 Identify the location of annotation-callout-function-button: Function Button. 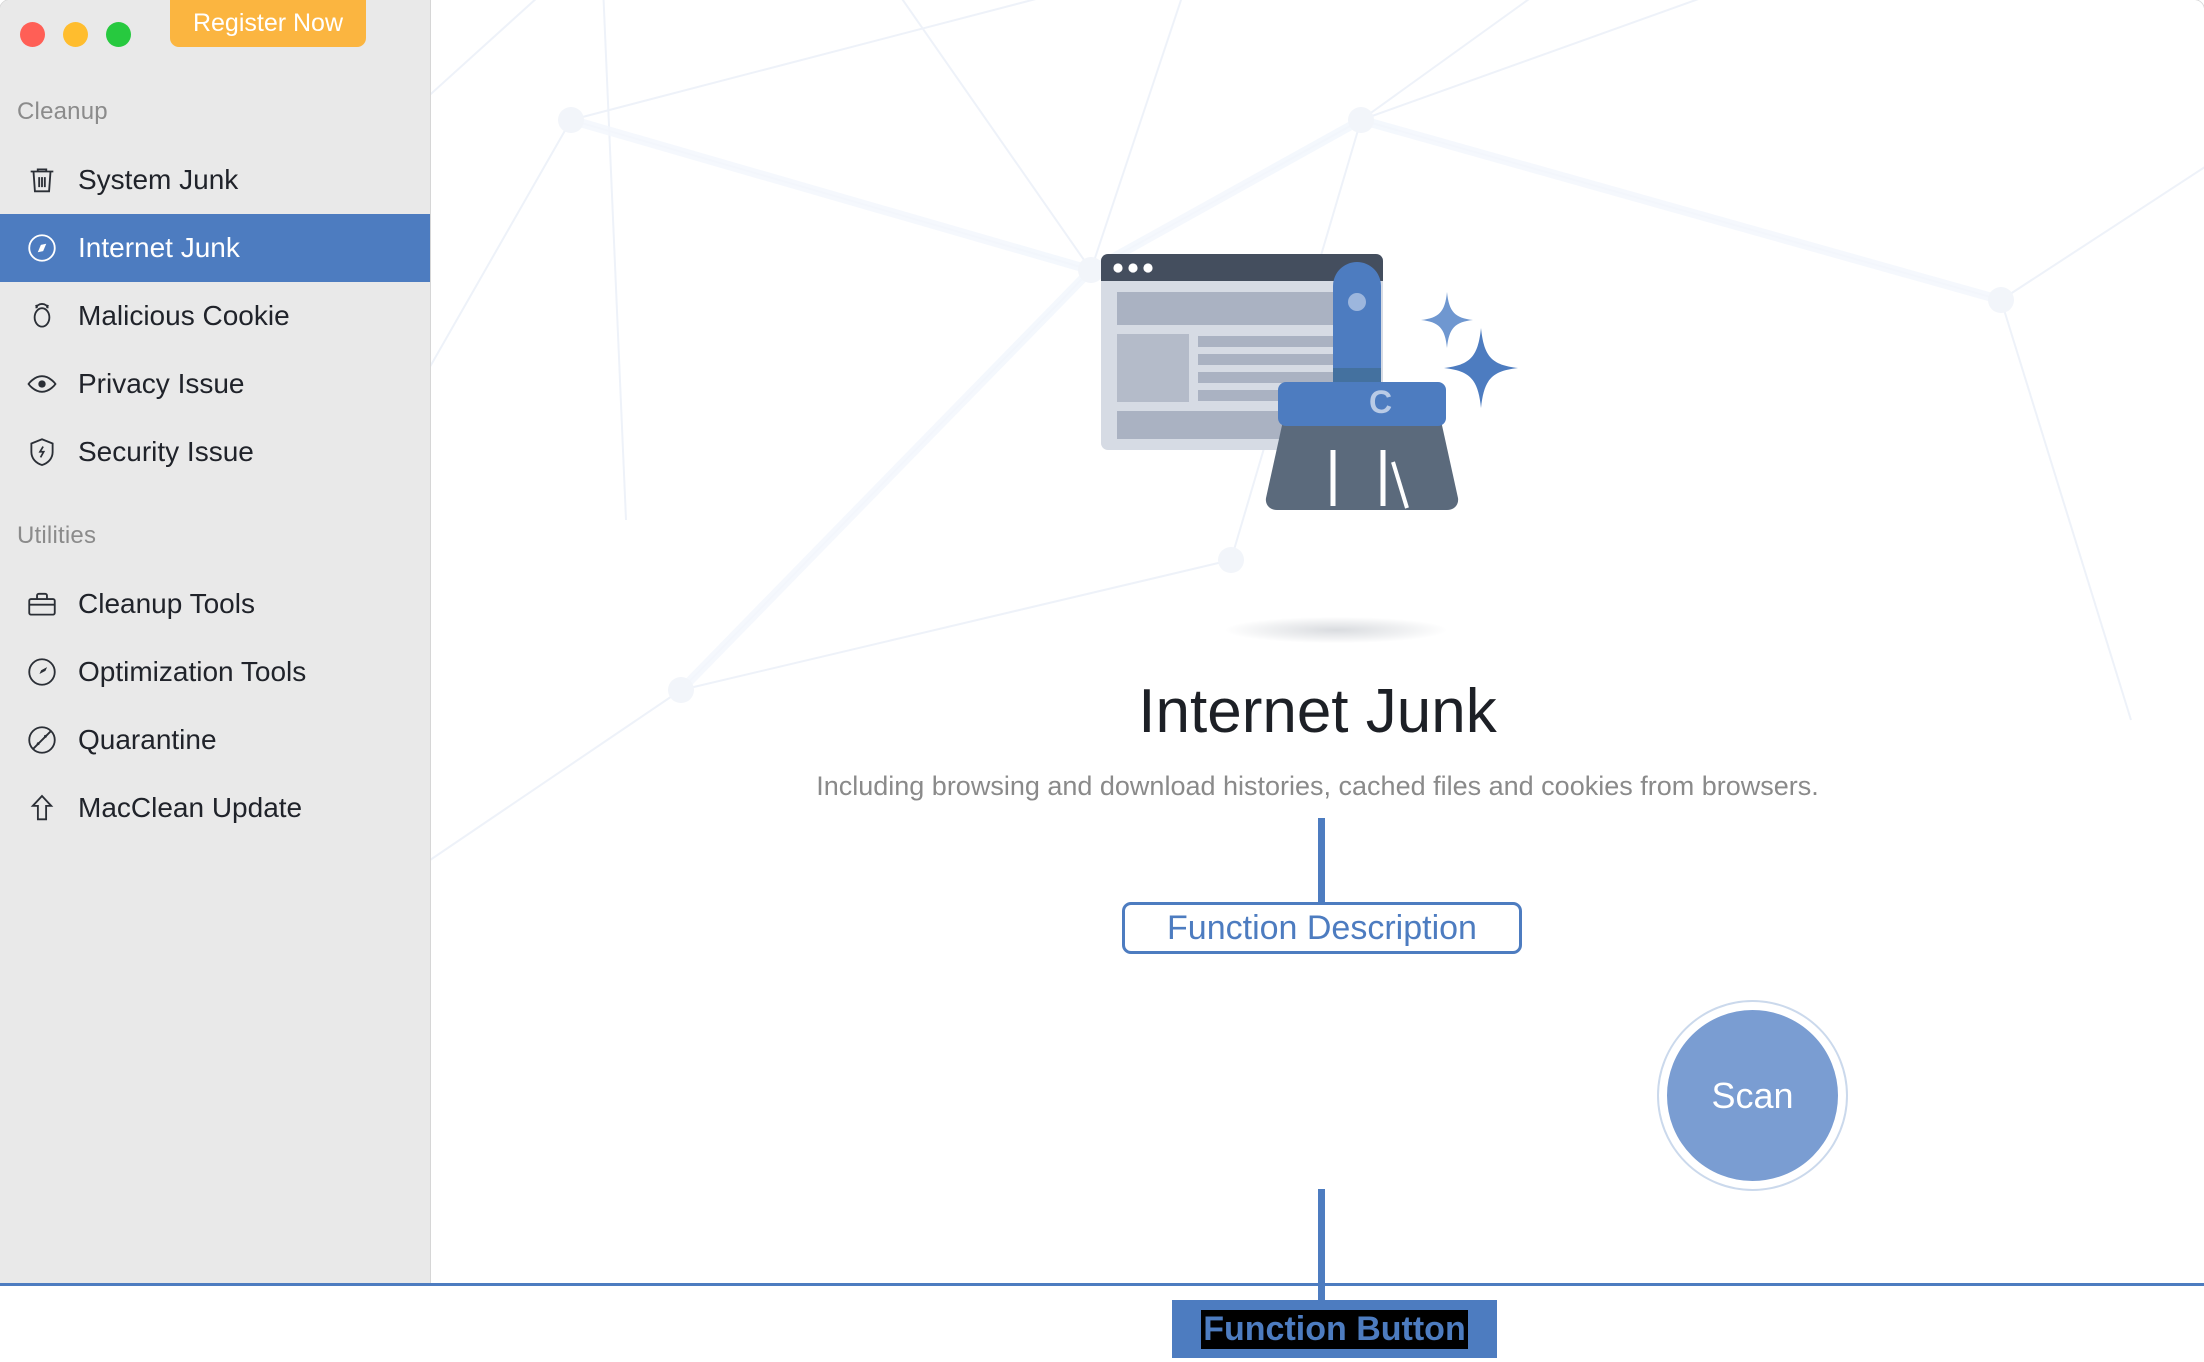
(1334, 1329).